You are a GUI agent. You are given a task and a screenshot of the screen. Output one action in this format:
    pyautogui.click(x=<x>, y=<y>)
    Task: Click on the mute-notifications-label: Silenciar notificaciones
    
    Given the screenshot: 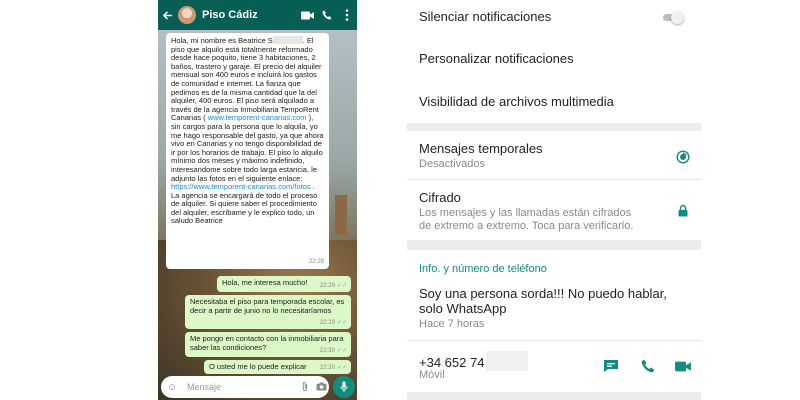 What is the action you would take?
    pyautogui.click(x=485, y=16)
    